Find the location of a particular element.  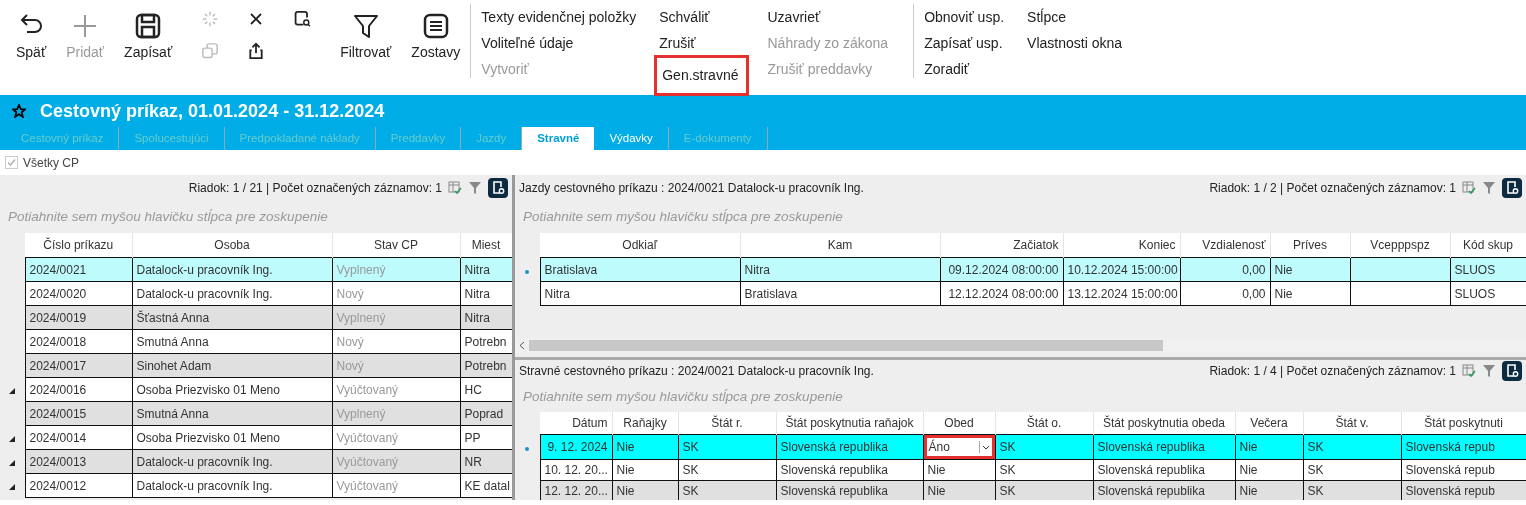

menu-item: Gen.stravné is located at coordinates (702, 75).